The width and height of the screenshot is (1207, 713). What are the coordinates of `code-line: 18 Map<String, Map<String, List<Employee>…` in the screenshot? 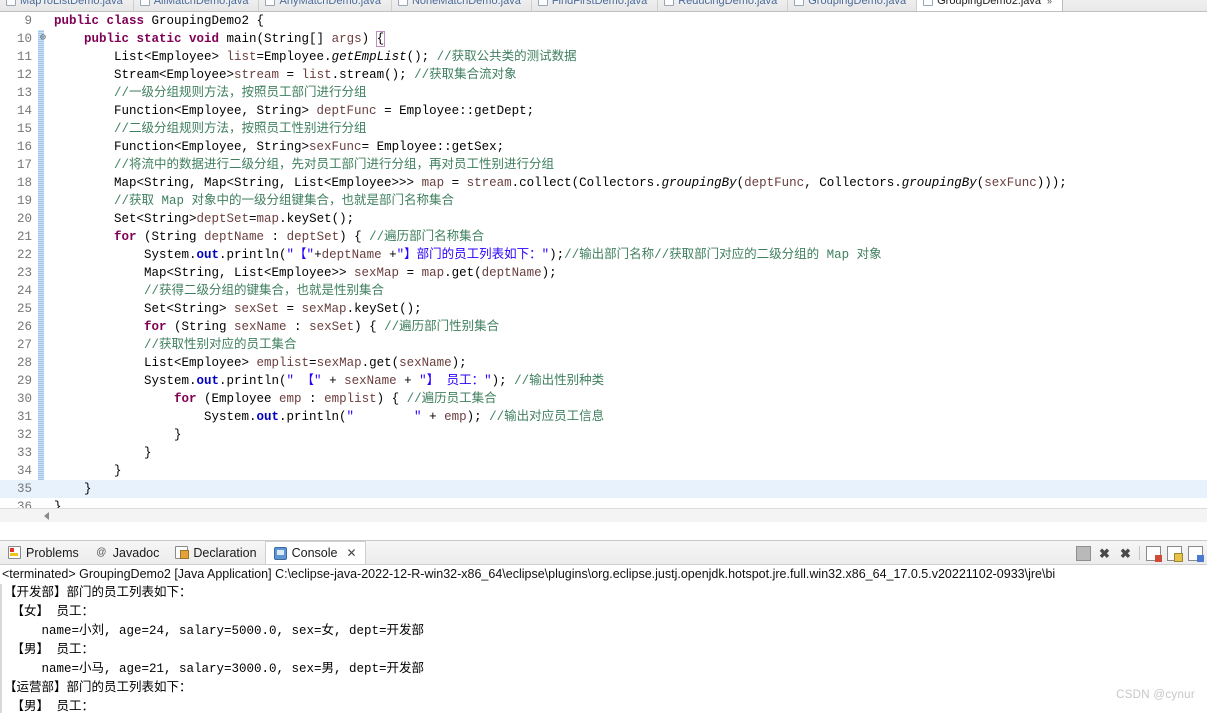 It's located at (603, 183).